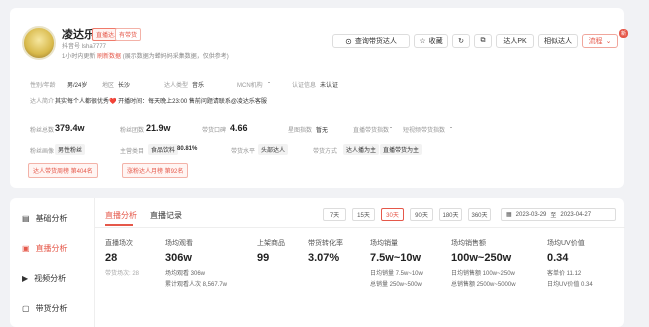 The image size is (649, 327). I want to click on mcn-value: -, so click(269, 83).